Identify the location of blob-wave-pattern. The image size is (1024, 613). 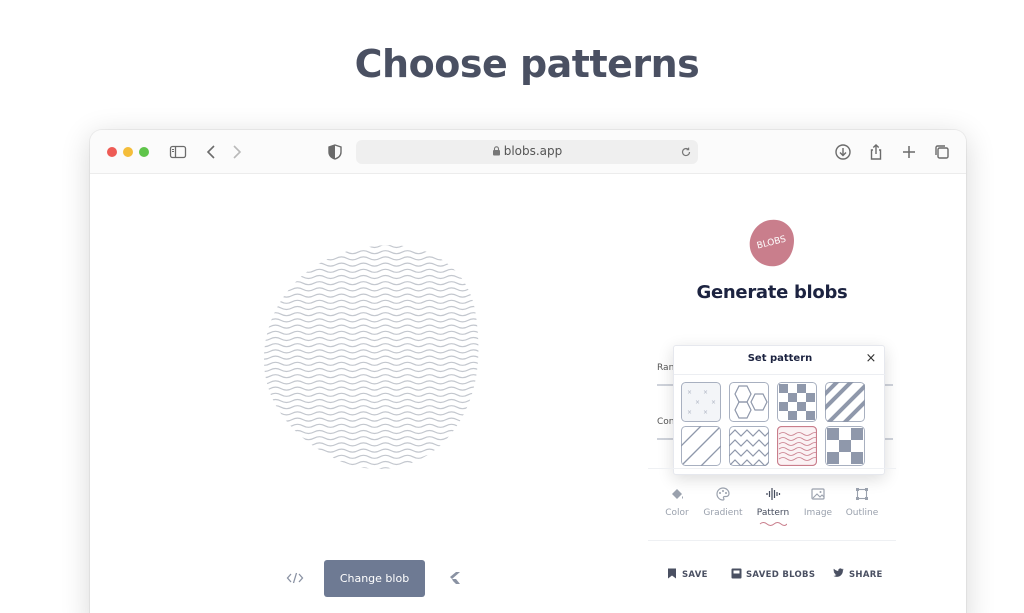
(371, 357).